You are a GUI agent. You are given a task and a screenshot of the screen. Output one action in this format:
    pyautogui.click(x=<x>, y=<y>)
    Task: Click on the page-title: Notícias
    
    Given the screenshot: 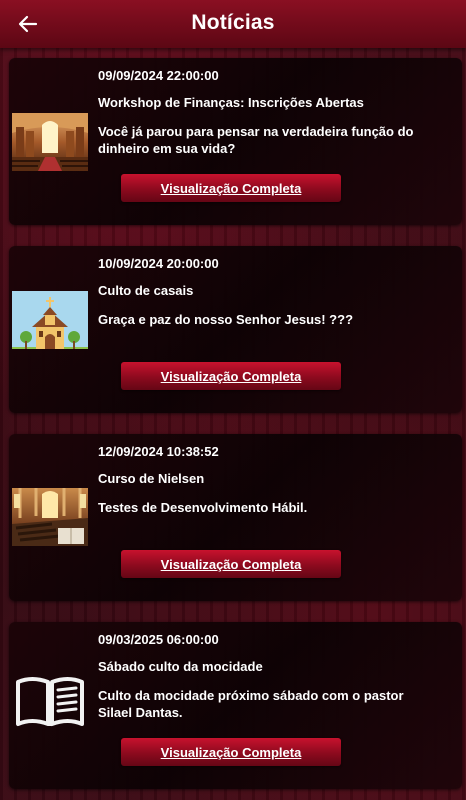 What is the action you would take?
    pyautogui.click(x=233, y=22)
    